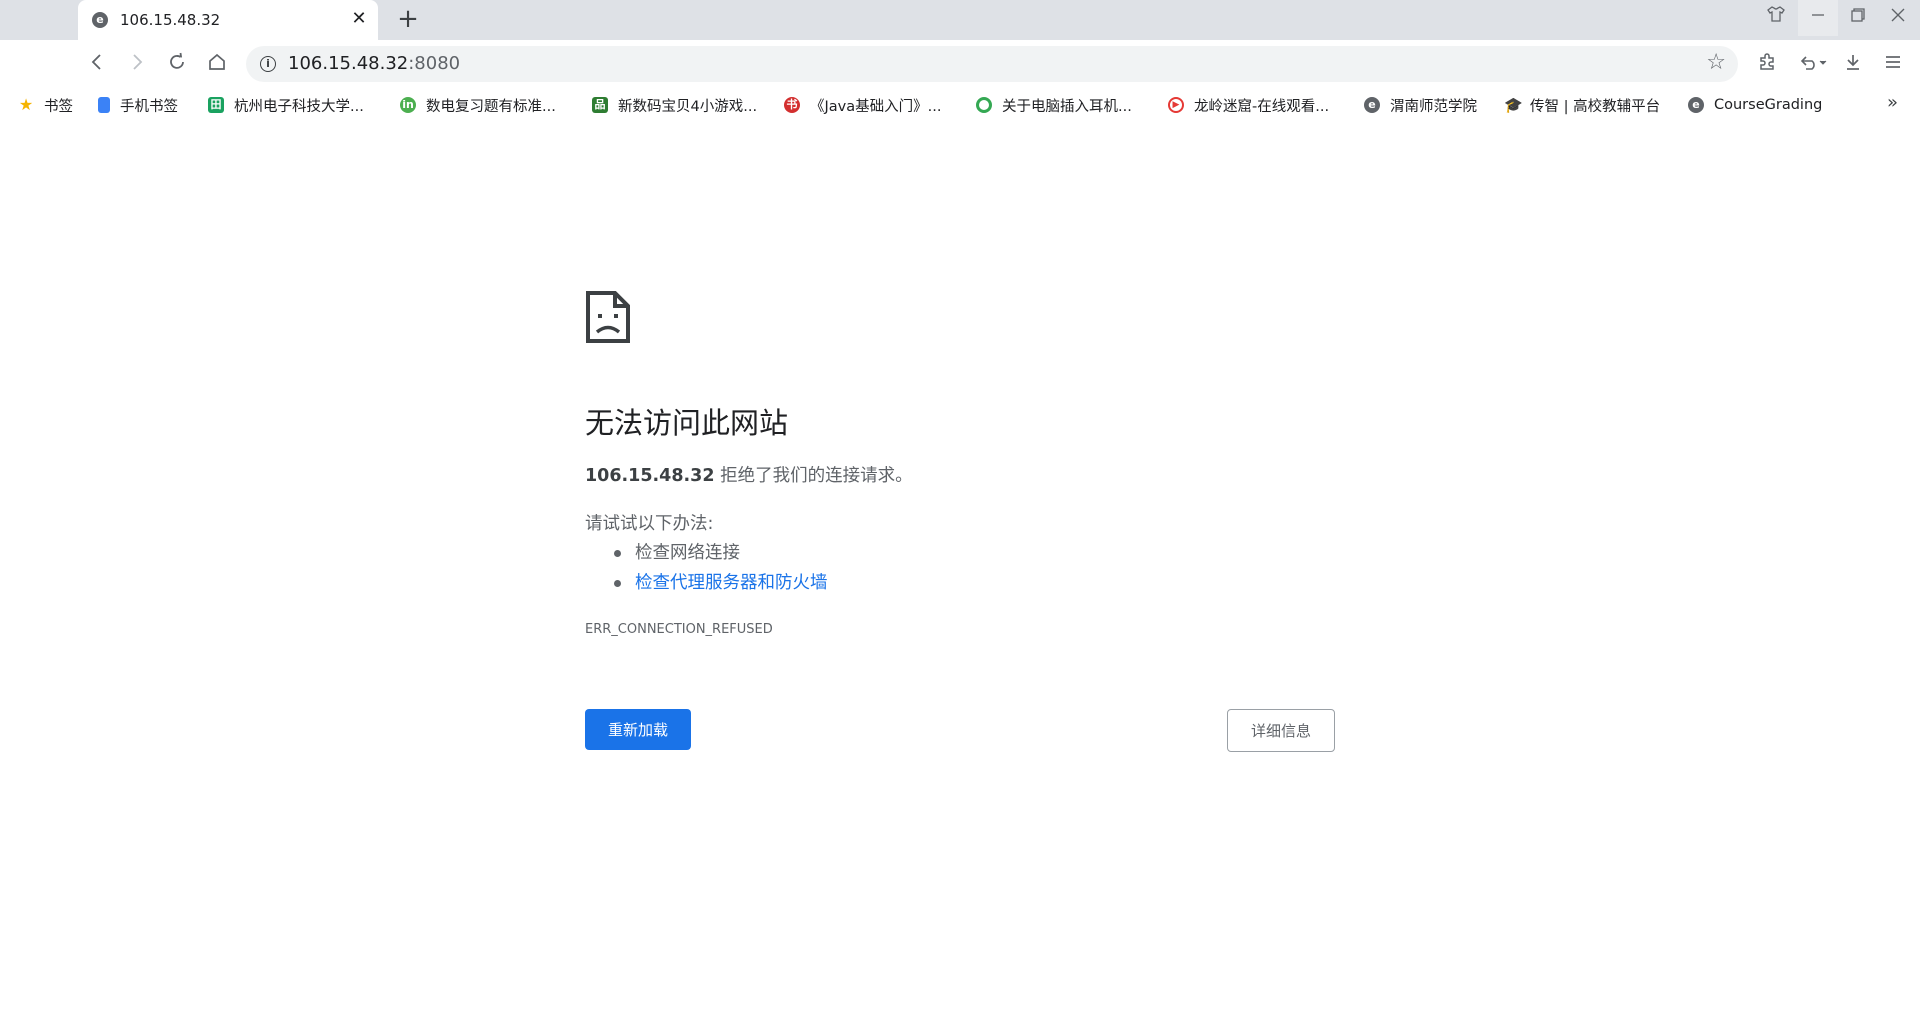 This screenshot has height=1027, width=1920. Describe the element at coordinates (45, 105) in the screenshot. I see `bookmark-item: ★ 书签` at that location.